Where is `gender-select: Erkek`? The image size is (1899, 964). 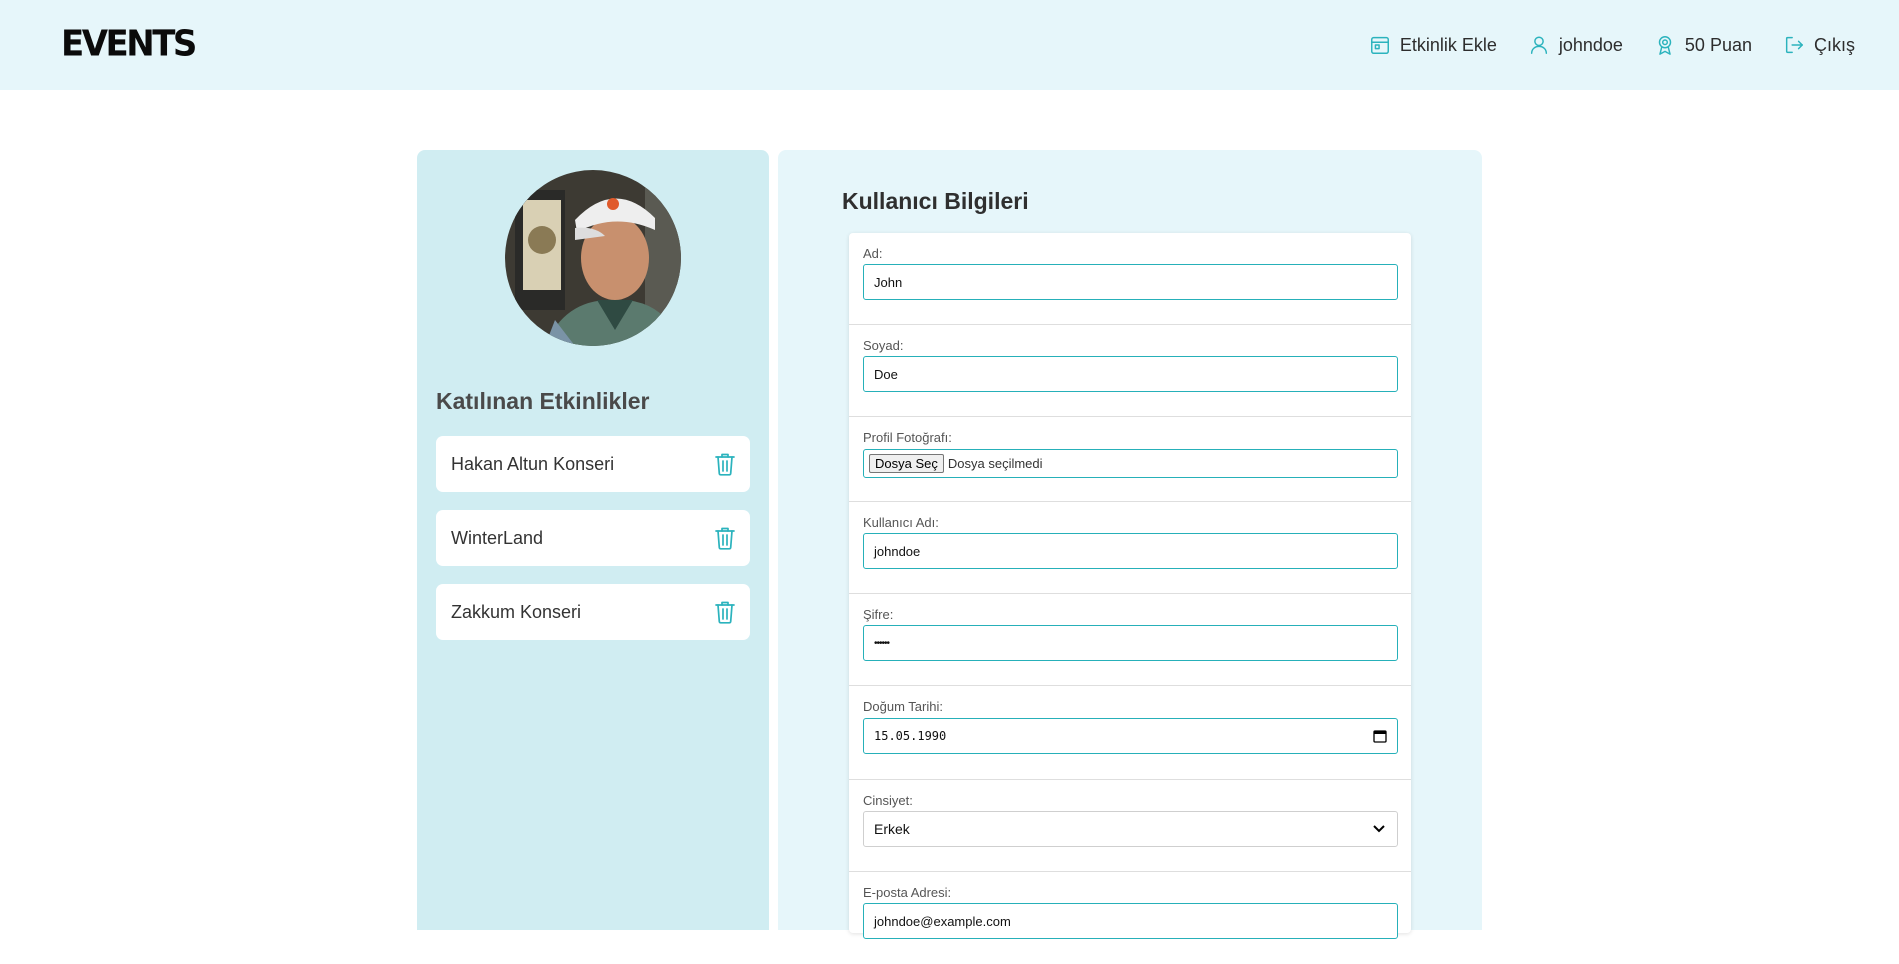
gender-select: Erkek is located at coordinates (1130, 829).